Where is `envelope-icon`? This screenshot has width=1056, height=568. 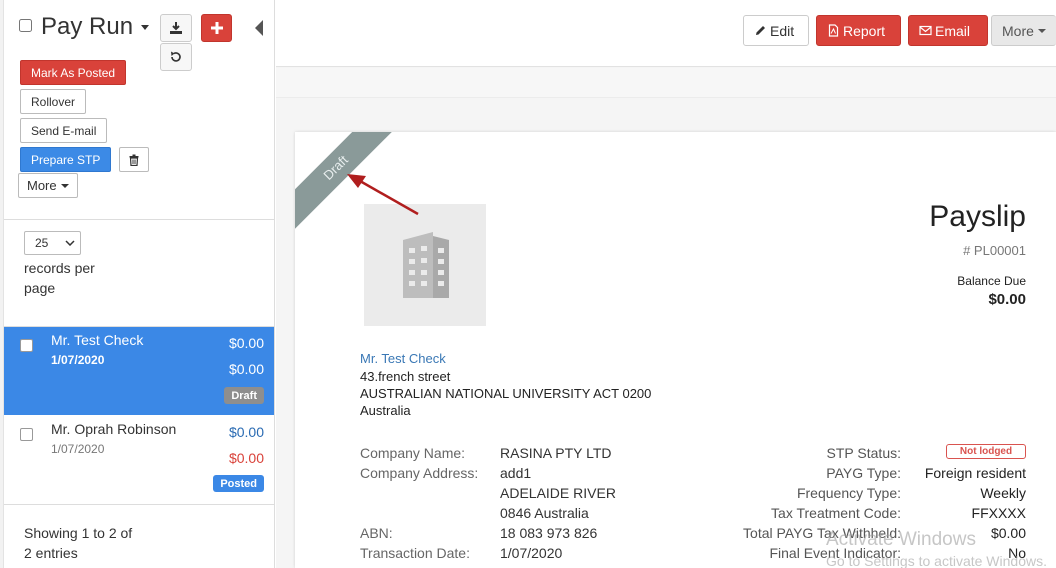 envelope-icon is located at coordinates (925, 30).